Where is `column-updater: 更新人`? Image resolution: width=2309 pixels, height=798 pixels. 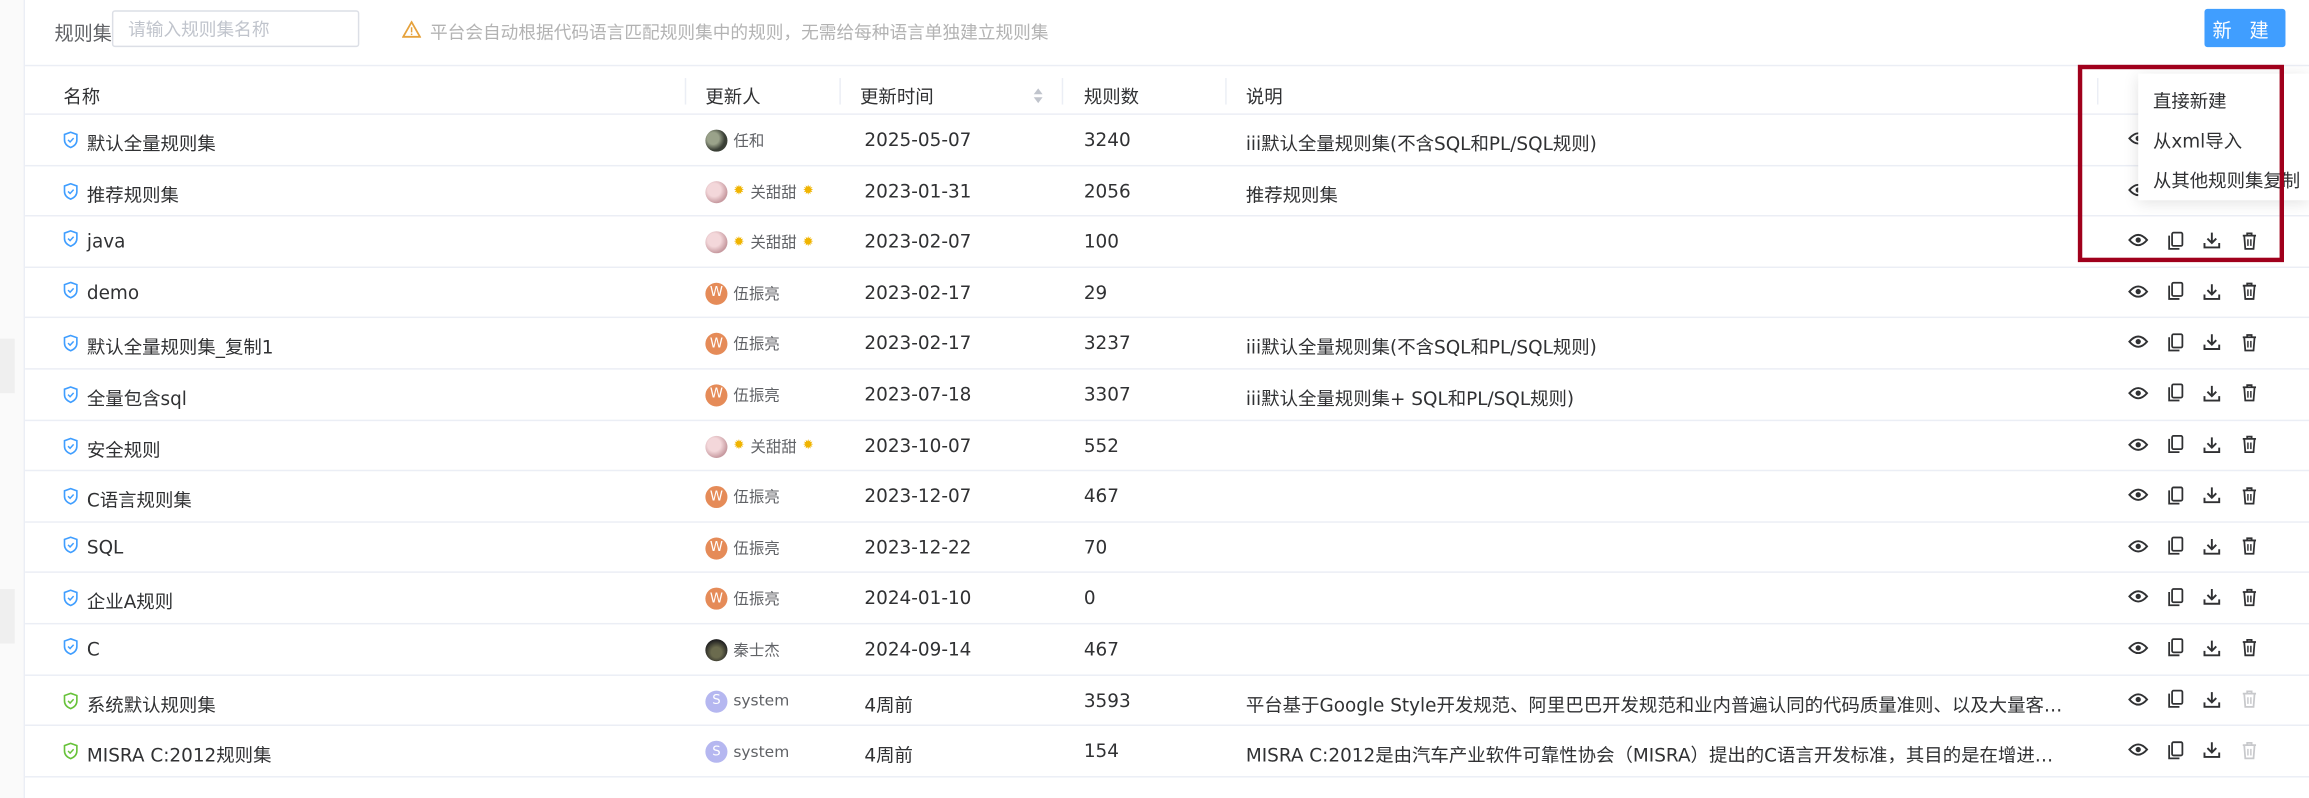 column-updater: 更新人 is located at coordinates (732, 95).